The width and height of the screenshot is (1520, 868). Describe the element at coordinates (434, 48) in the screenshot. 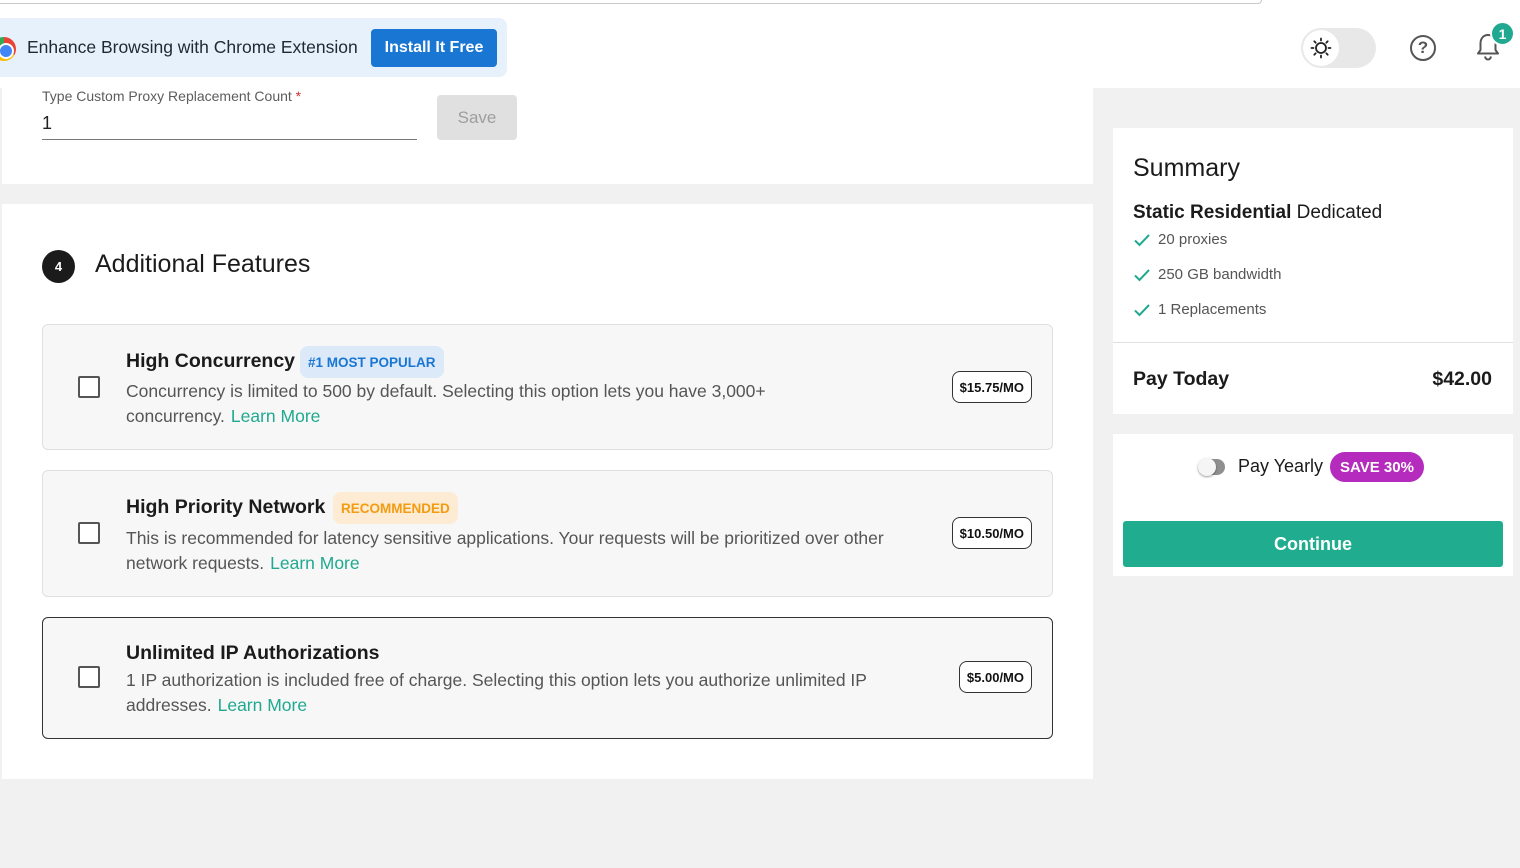

I see `install-extension-button: Install It Free` at that location.